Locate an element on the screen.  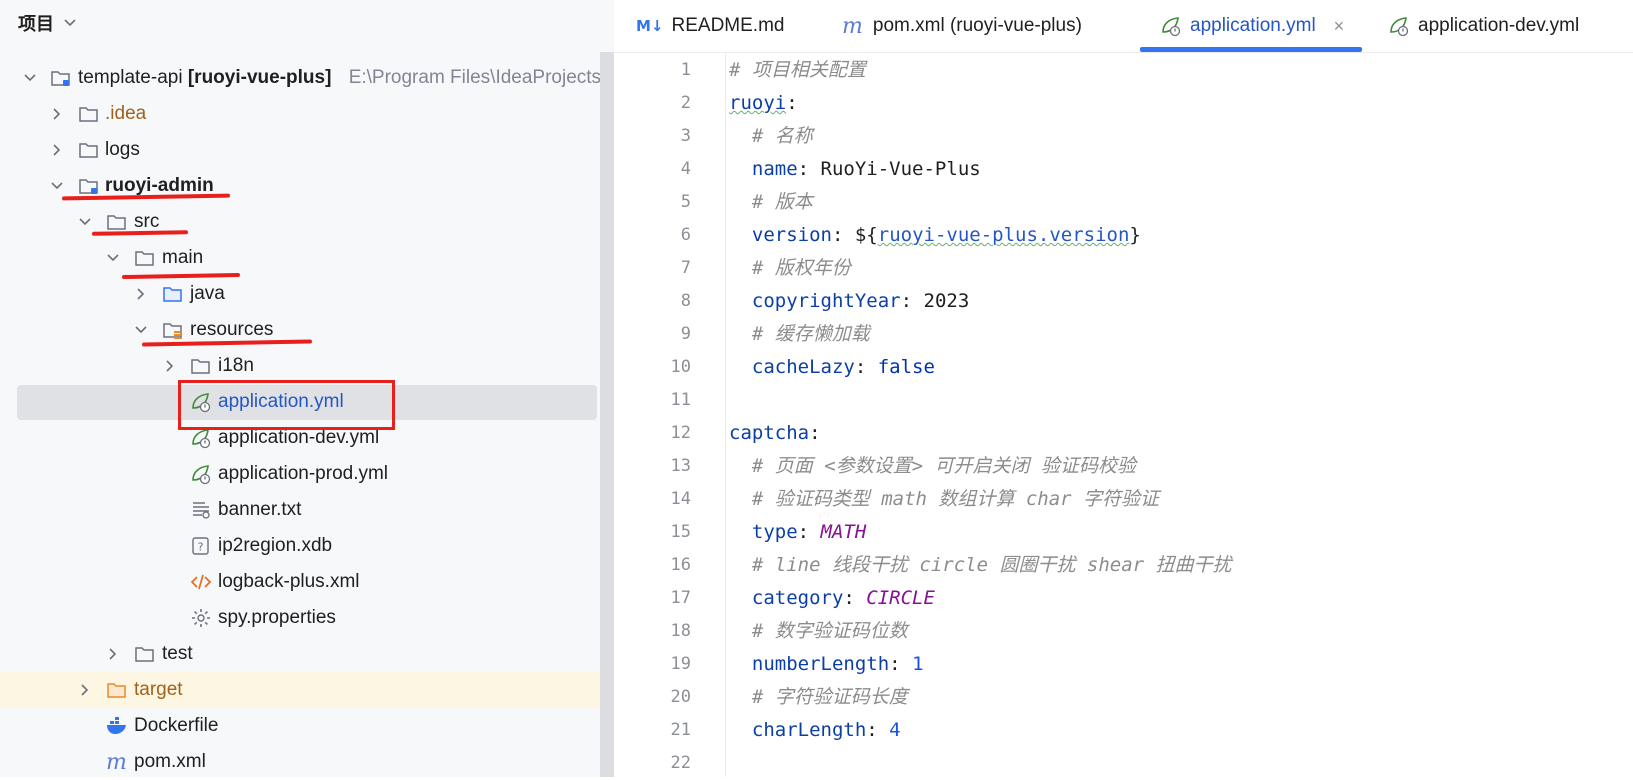
markdown-icon: M↓ is located at coordinates (650, 26).